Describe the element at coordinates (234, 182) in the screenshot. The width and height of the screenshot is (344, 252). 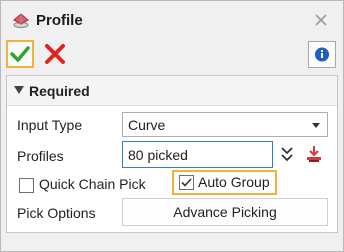
I see `auto-group-label: Auto Group` at that location.